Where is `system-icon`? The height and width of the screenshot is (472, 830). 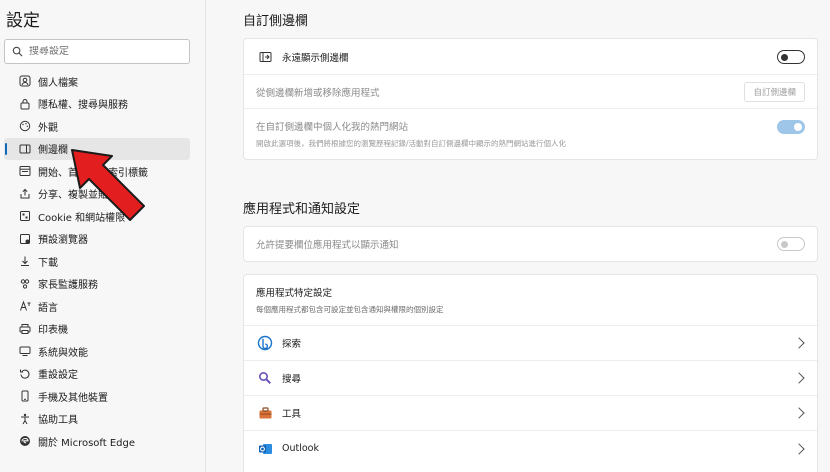 system-icon is located at coordinates (25, 351).